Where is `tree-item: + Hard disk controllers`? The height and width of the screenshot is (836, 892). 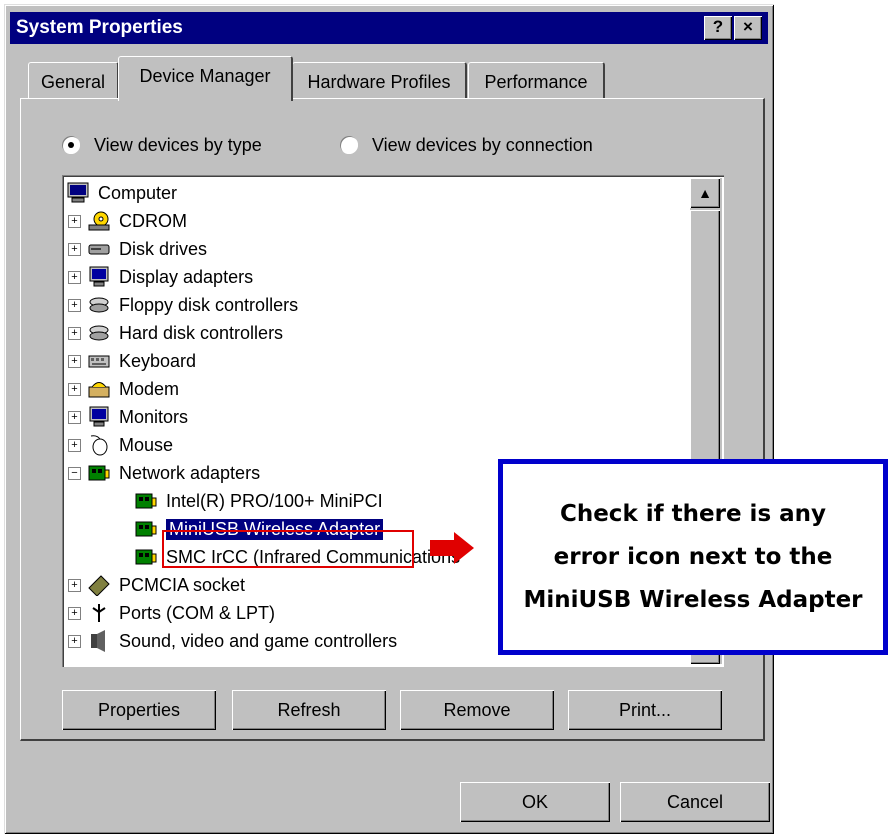
tree-item: + Hard disk controllers is located at coordinates (175, 333).